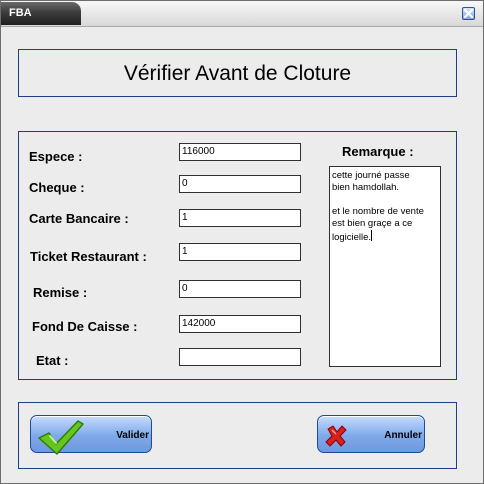 Image resolution: width=484 pixels, height=484 pixels. I want to click on etat-label: Etat :, so click(52, 360).